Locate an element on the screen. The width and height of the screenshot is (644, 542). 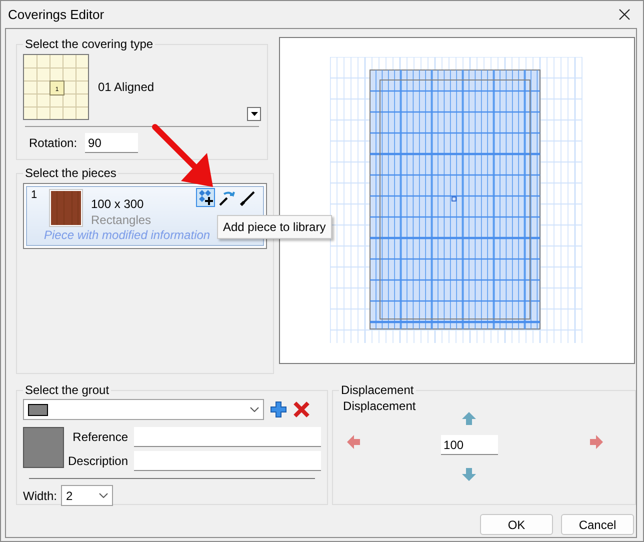
piece-index: 1 is located at coordinates (34, 196).